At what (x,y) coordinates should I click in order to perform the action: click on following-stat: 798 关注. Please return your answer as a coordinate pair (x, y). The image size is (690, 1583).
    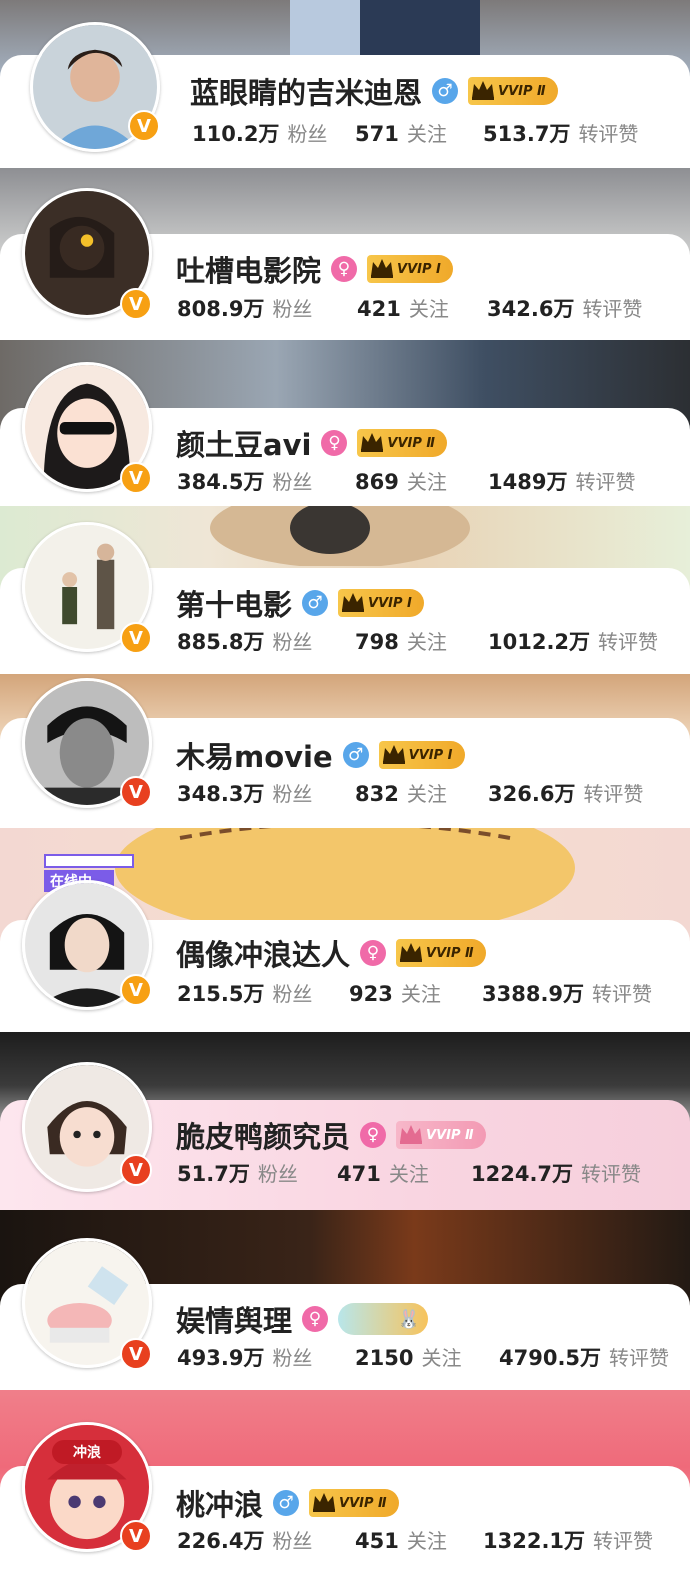
    Looking at the image, I should click on (421, 640).